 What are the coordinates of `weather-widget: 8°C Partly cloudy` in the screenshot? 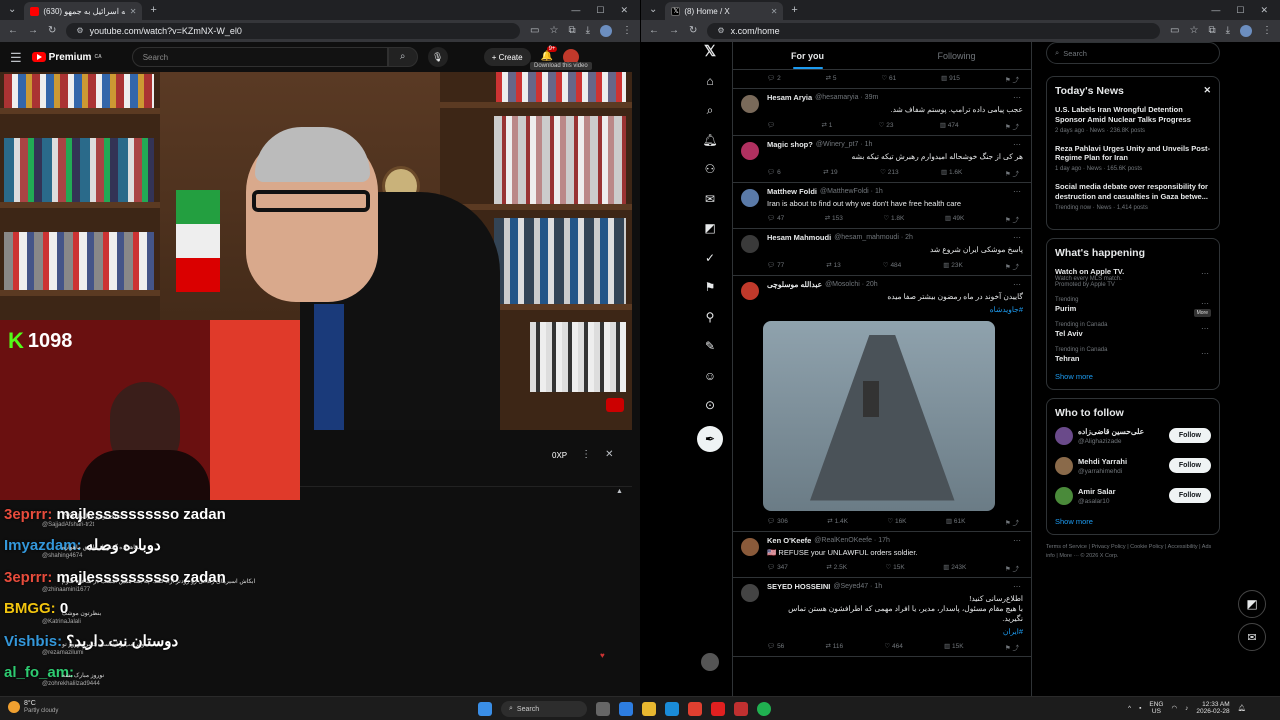 It's located at (33, 707).